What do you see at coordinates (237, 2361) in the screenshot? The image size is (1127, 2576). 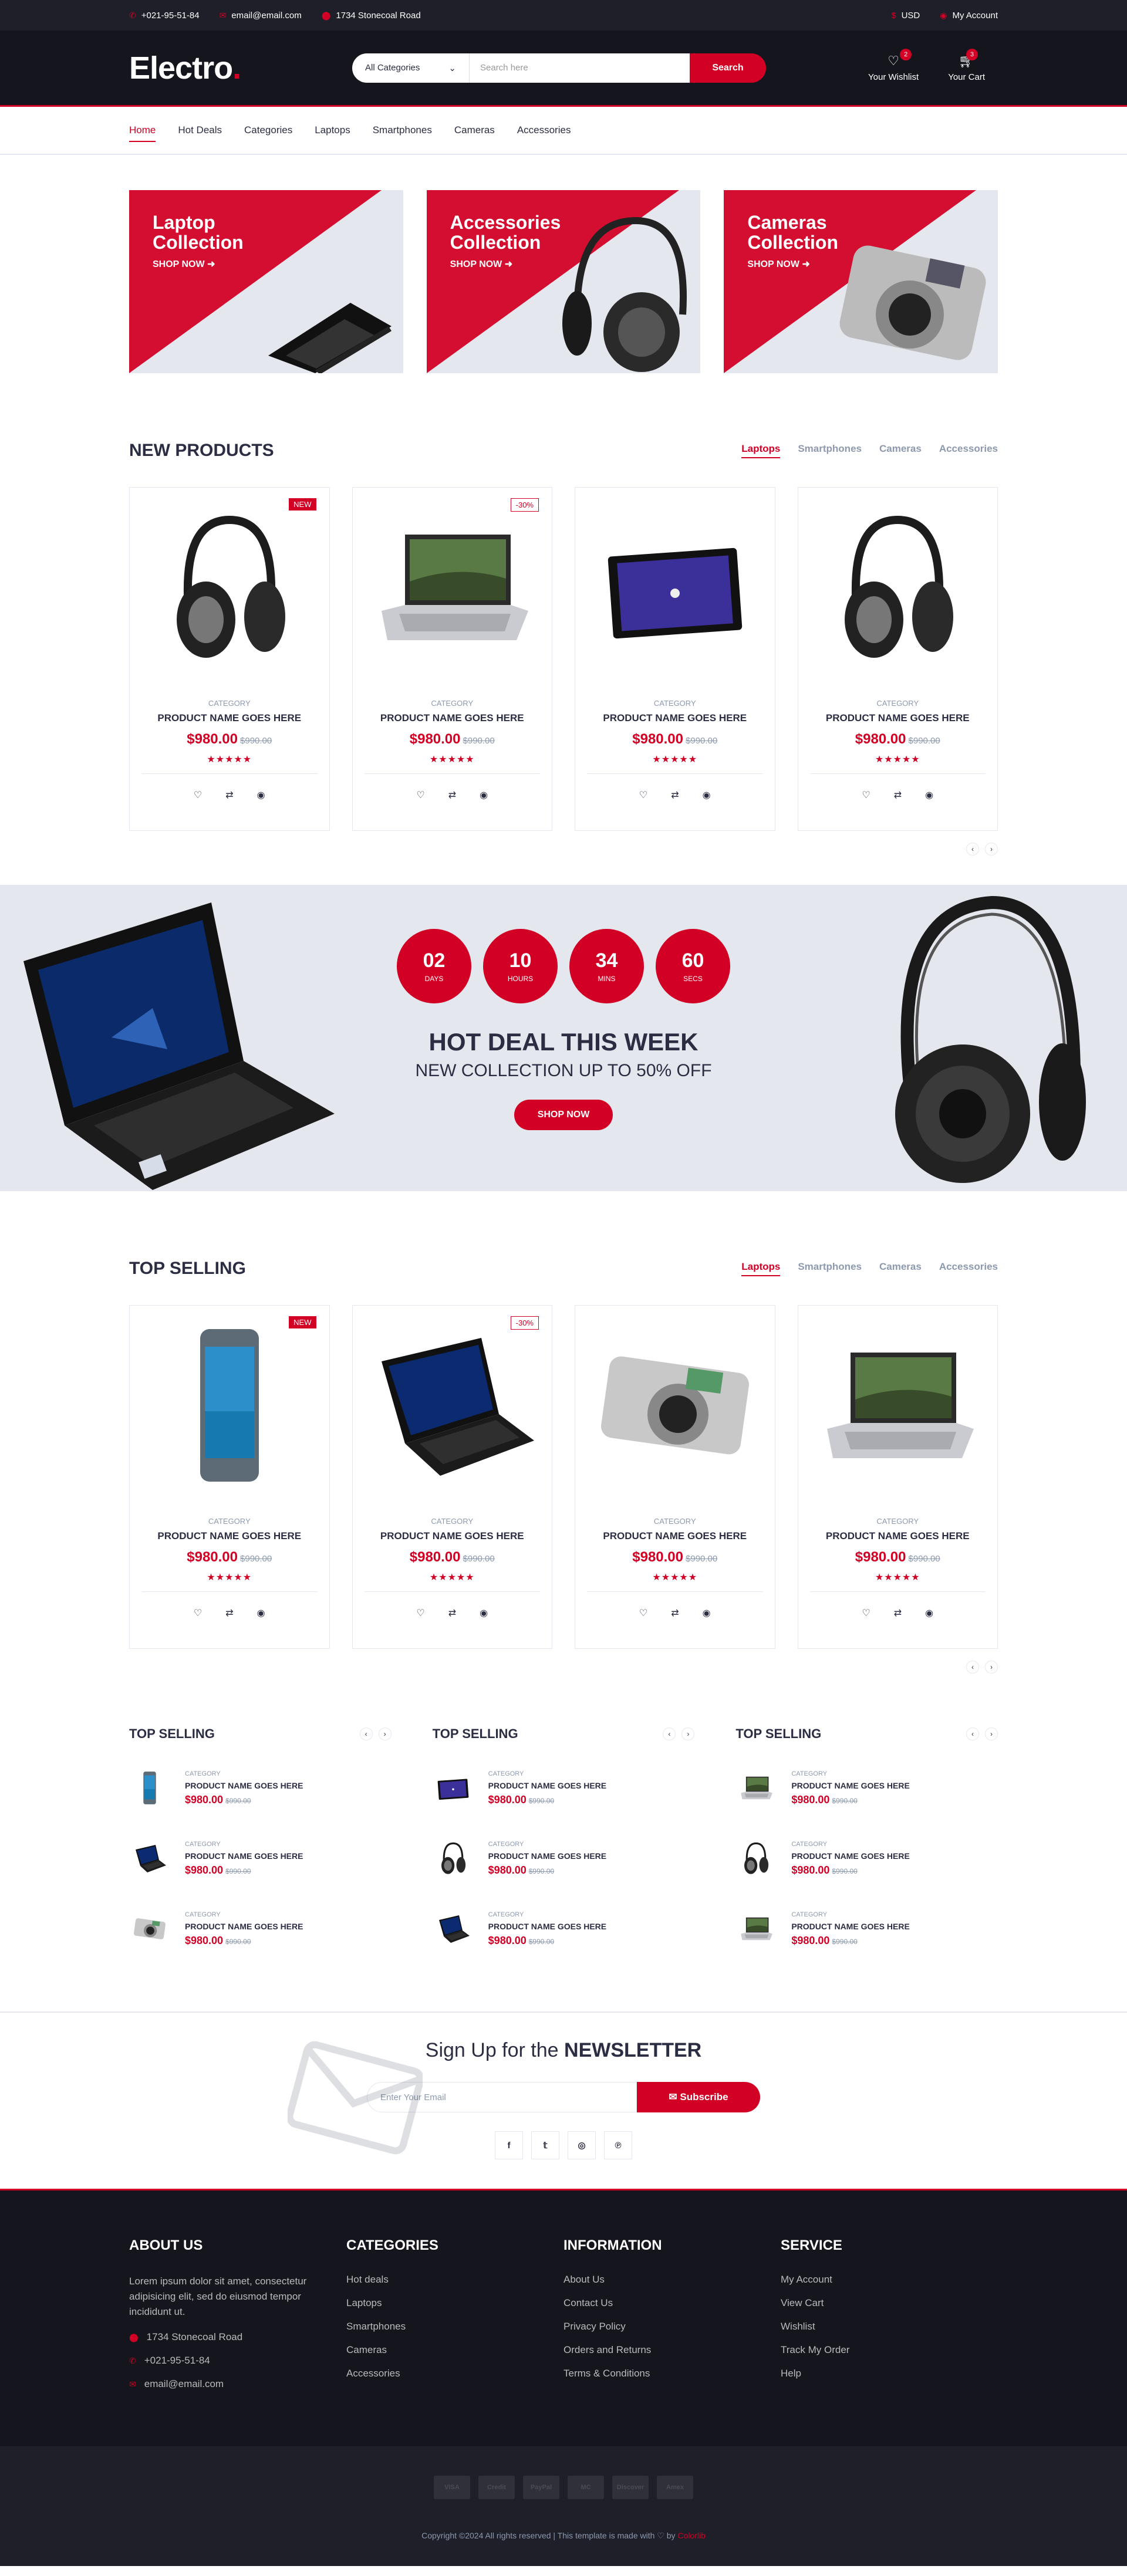 I see `footer-phone-link: ✆ +021-95-51-84` at bounding box center [237, 2361].